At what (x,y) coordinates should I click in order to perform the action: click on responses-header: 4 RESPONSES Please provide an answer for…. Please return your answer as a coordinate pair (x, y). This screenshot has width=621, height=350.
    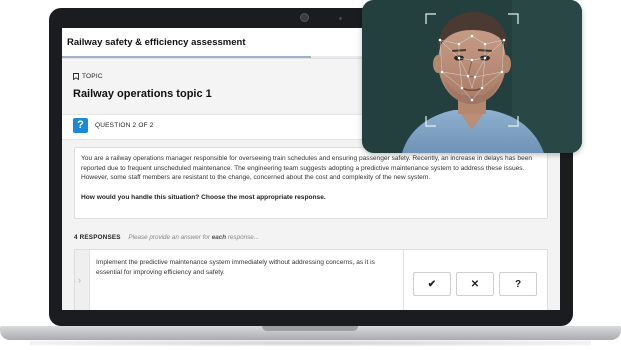
    Looking at the image, I should click on (166, 237).